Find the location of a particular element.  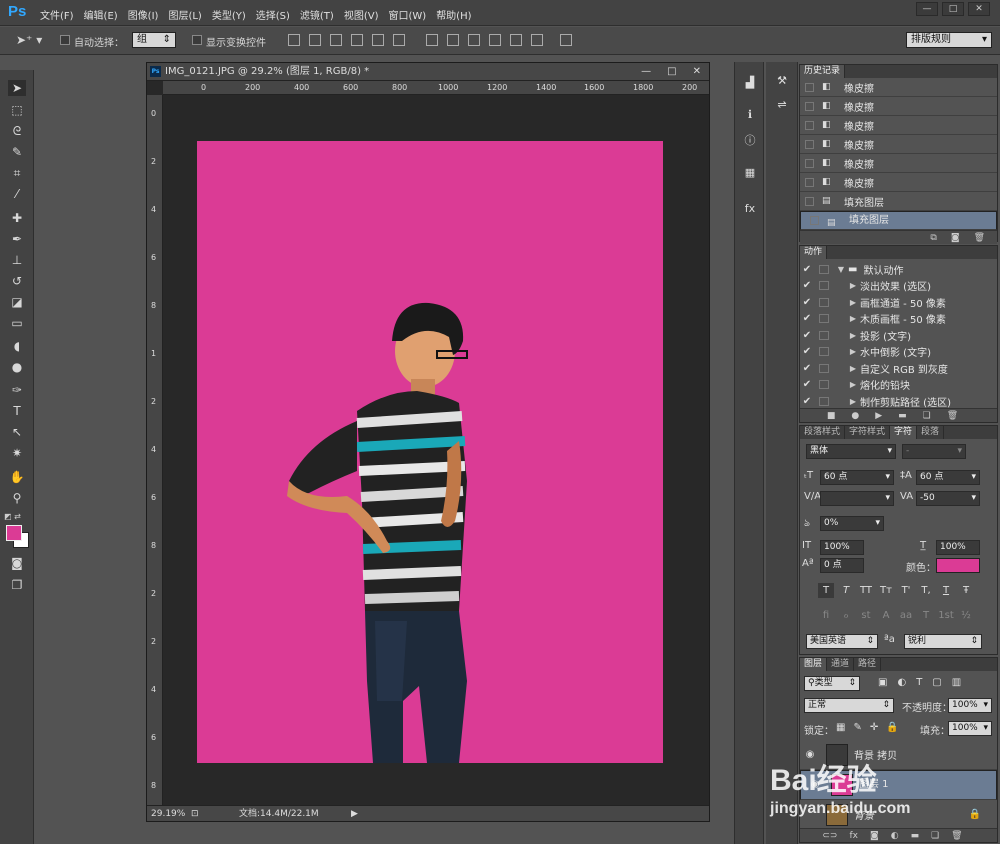

all-caps-button: TT is located at coordinates (866, 590).